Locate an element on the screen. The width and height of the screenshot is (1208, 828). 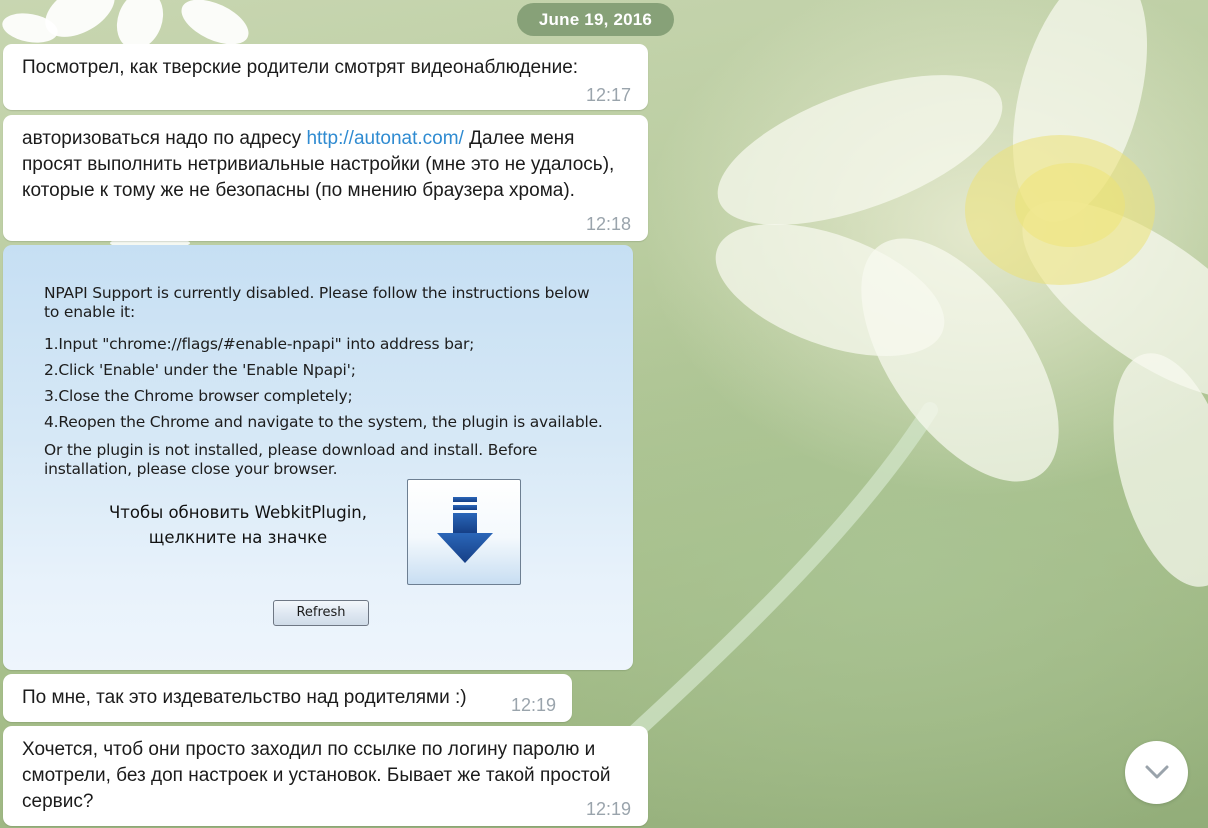
update-prompt-line: щелкните на значке is located at coordinates (238, 537).